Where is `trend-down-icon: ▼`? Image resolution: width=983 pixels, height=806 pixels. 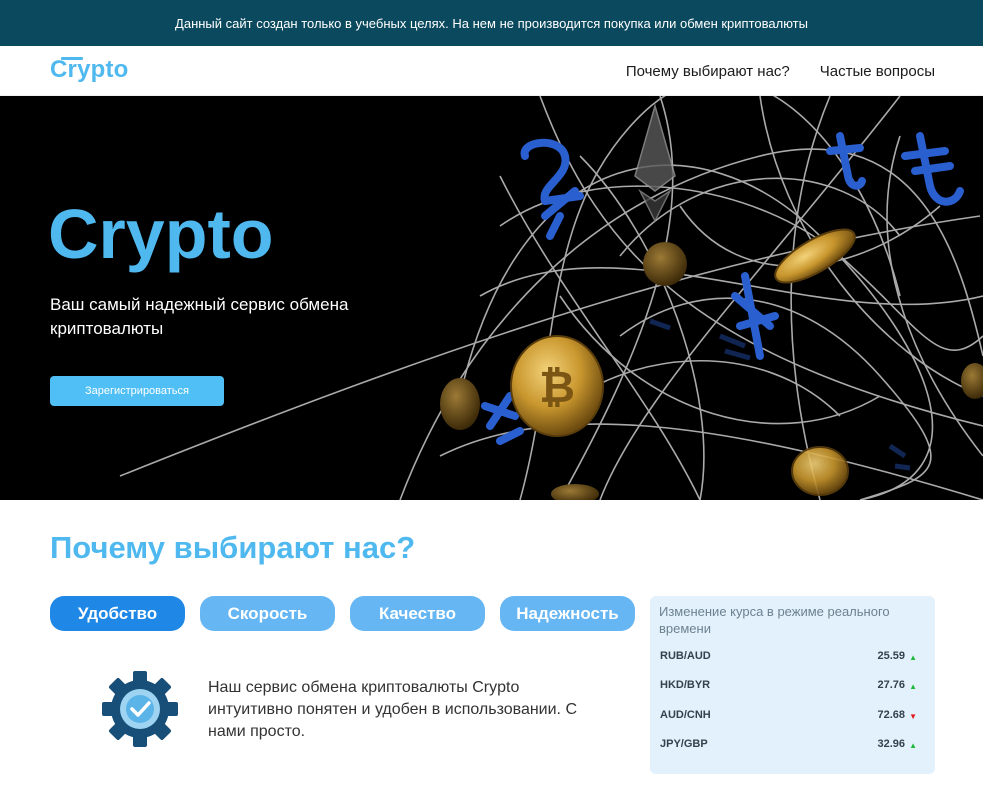 trend-down-icon: ▼ is located at coordinates (913, 716).